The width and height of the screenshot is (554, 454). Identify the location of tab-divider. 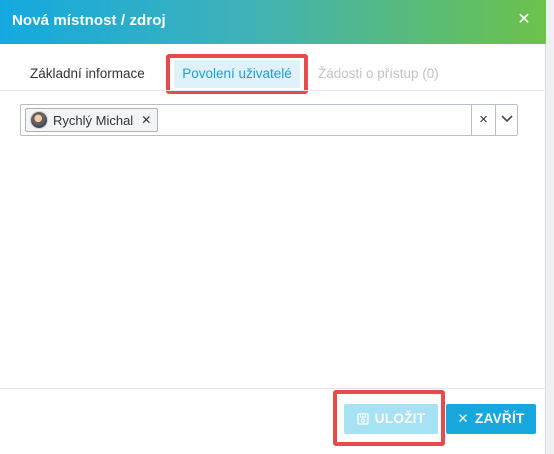
(273, 90).